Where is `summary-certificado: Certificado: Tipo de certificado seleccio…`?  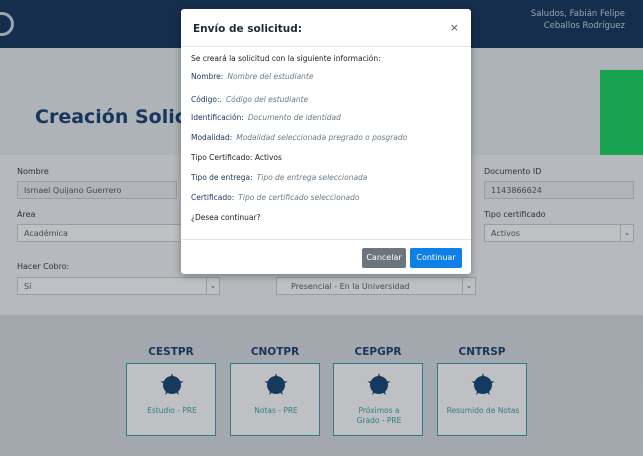
summary-certificado: Certificado: Tipo de certificado seleccio… is located at coordinates (275, 197).